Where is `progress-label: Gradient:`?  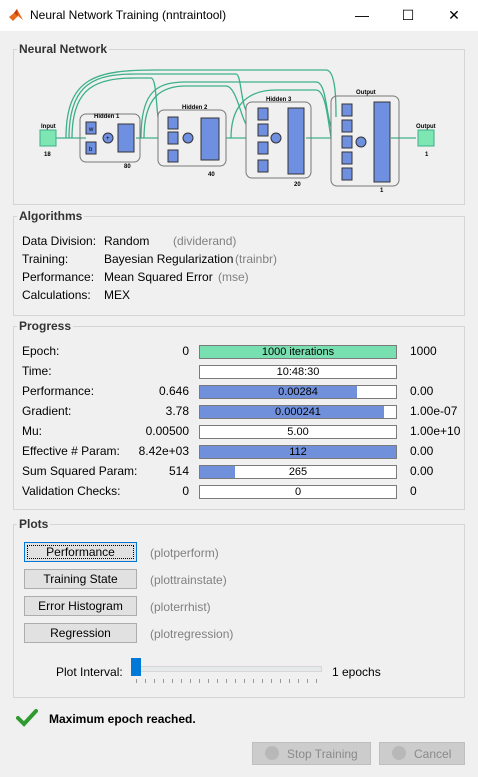
progress-label: Gradient: is located at coordinates (47, 411).